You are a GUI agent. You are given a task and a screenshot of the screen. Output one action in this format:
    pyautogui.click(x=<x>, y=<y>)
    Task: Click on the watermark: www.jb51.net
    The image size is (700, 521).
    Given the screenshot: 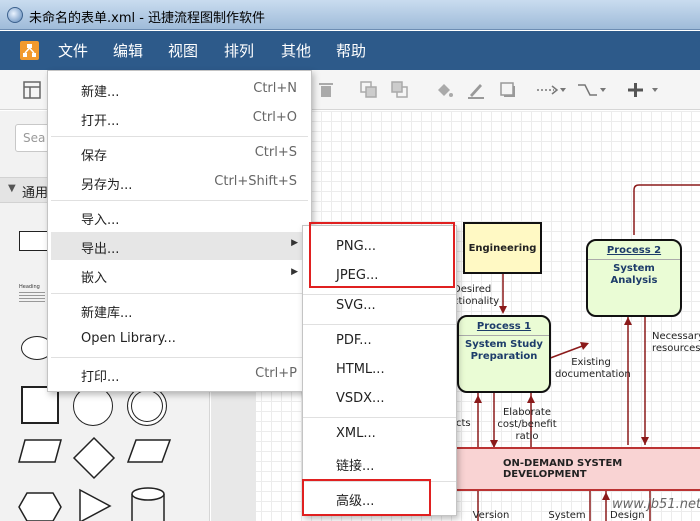 What is the action you would take?
    pyautogui.click(x=656, y=504)
    